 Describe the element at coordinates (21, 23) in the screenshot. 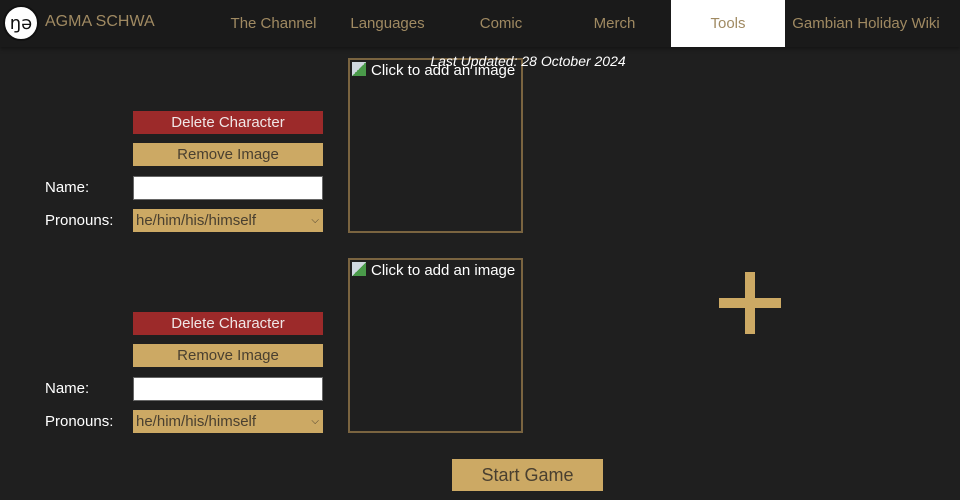

I see `logo: ŋə` at that location.